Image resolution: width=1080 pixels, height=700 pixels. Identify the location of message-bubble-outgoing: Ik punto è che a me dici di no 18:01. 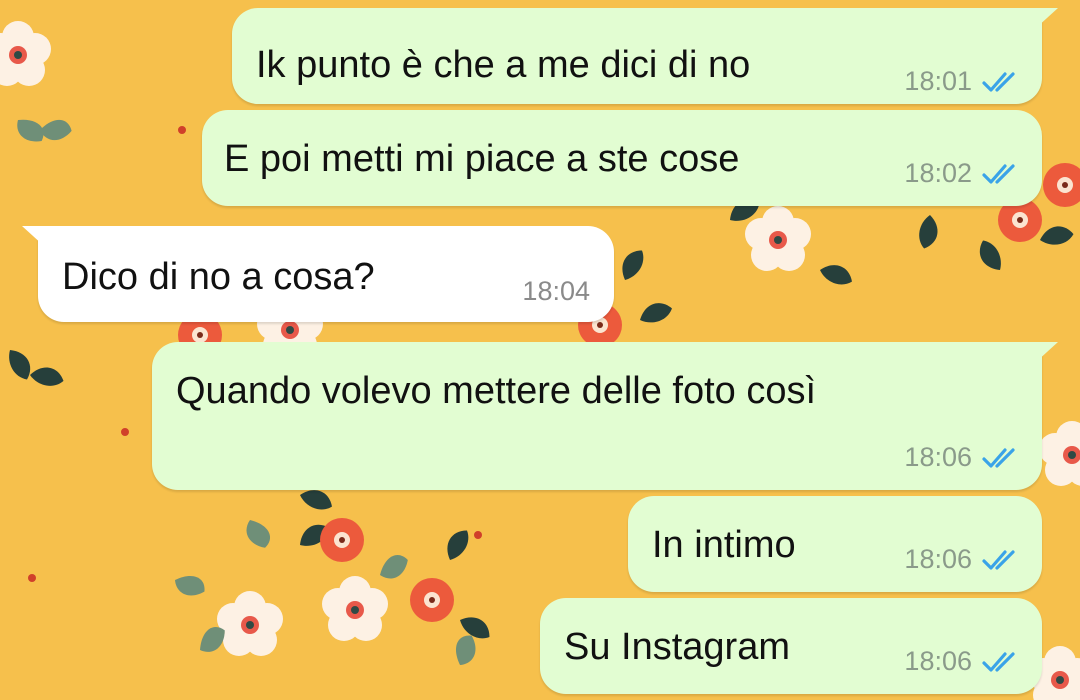
(645, 56).